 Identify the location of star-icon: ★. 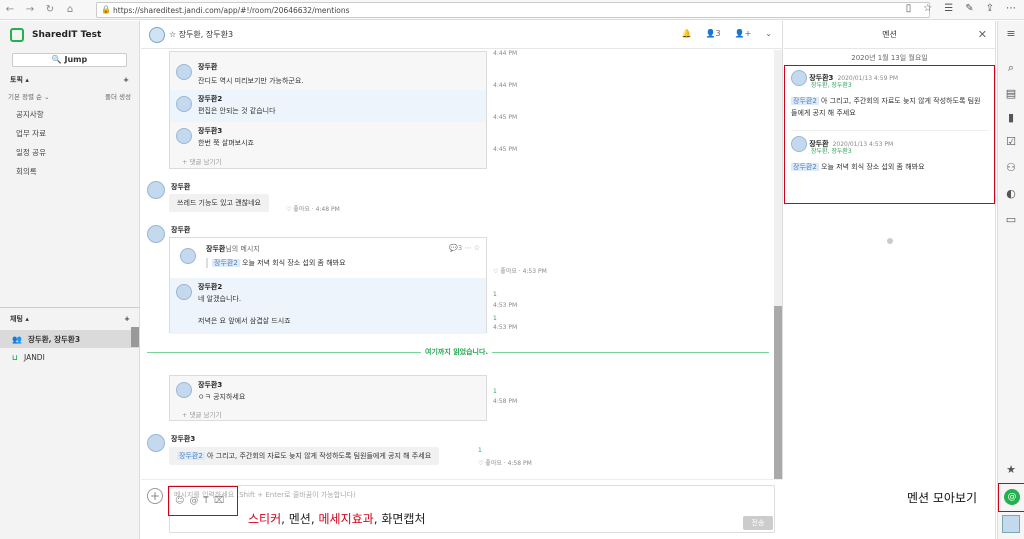
(1011, 470).